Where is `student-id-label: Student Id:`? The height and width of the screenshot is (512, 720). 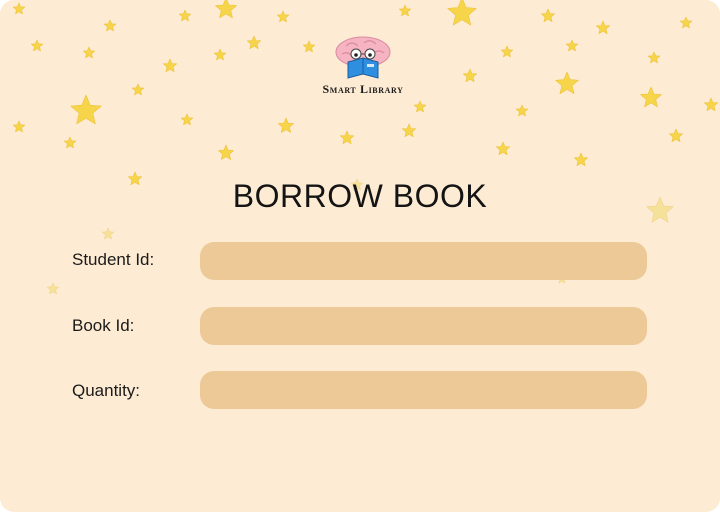
student-id-label: Student Id: is located at coordinates (113, 259).